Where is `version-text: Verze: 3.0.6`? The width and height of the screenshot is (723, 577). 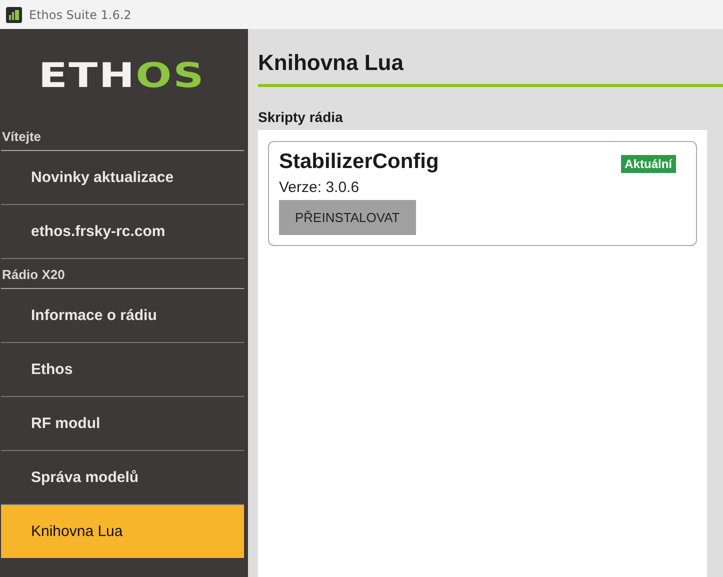
version-text: Verze: 3.0.6 is located at coordinates (319, 187).